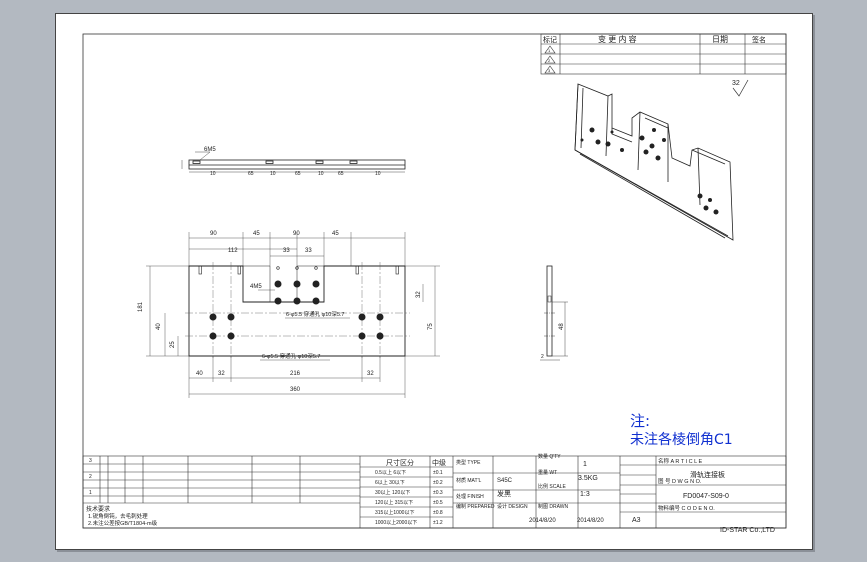 This screenshot has width=867, height=562. I want to click on design-label: 设计 DESIGN, so click(512, 506).